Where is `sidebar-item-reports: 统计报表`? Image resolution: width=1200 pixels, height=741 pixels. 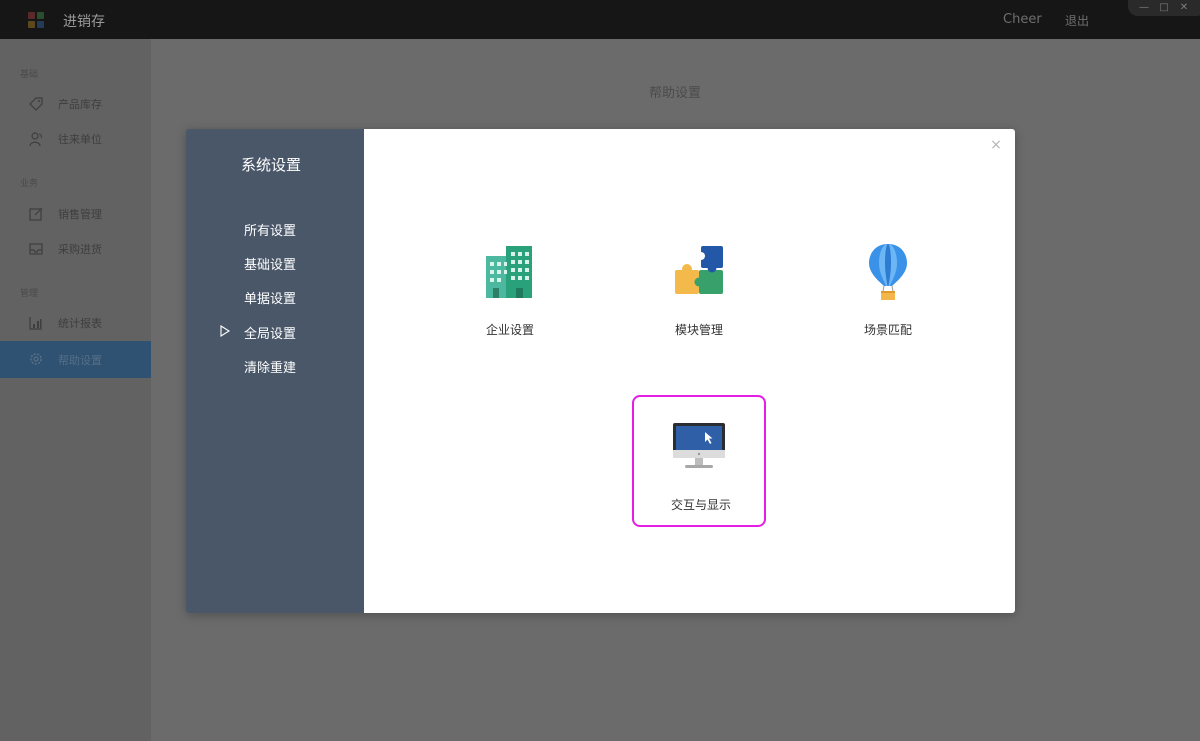 sidebar-item-reports: 统计报表 is located at coordinates (75, 323).